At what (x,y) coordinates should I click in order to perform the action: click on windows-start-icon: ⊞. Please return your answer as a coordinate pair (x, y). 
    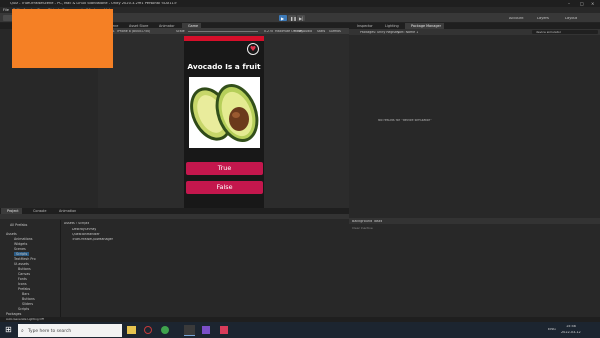
    Looking at the image, I should click on (8, 329).